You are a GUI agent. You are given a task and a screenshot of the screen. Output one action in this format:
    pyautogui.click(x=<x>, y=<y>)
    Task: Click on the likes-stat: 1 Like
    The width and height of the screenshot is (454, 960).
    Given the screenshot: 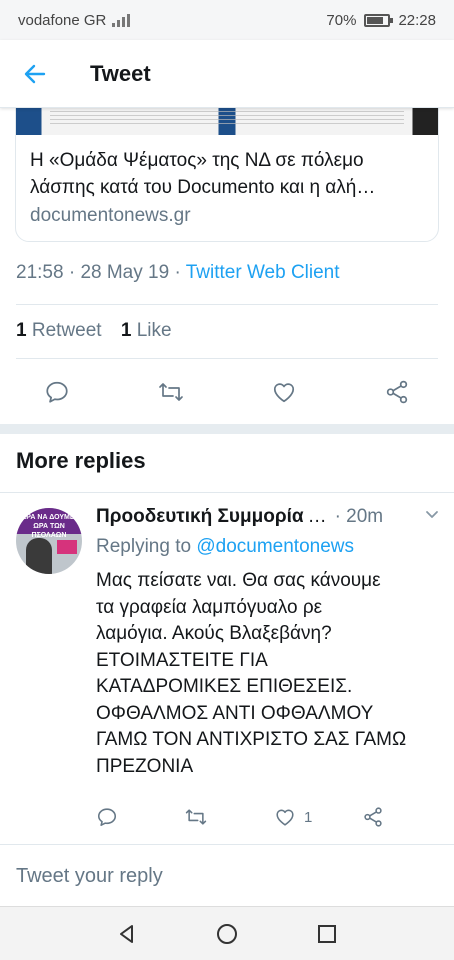 What is the action you would take?
    pyautogui.click(x=146, y=330)
    